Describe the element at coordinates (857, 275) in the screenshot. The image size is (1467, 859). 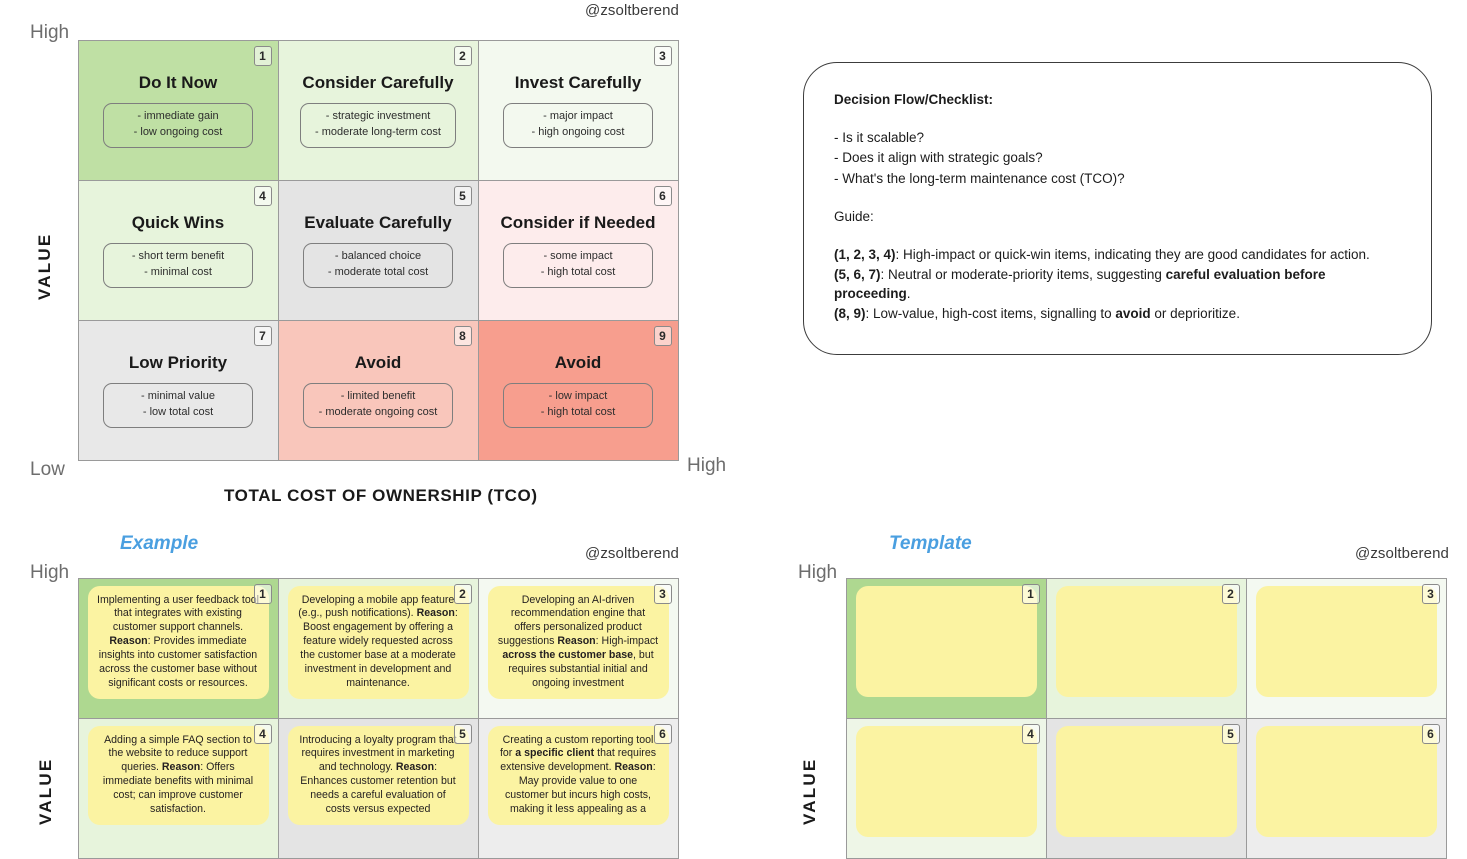
I see `guide-row-key: (5, 6, 7)` at that location.